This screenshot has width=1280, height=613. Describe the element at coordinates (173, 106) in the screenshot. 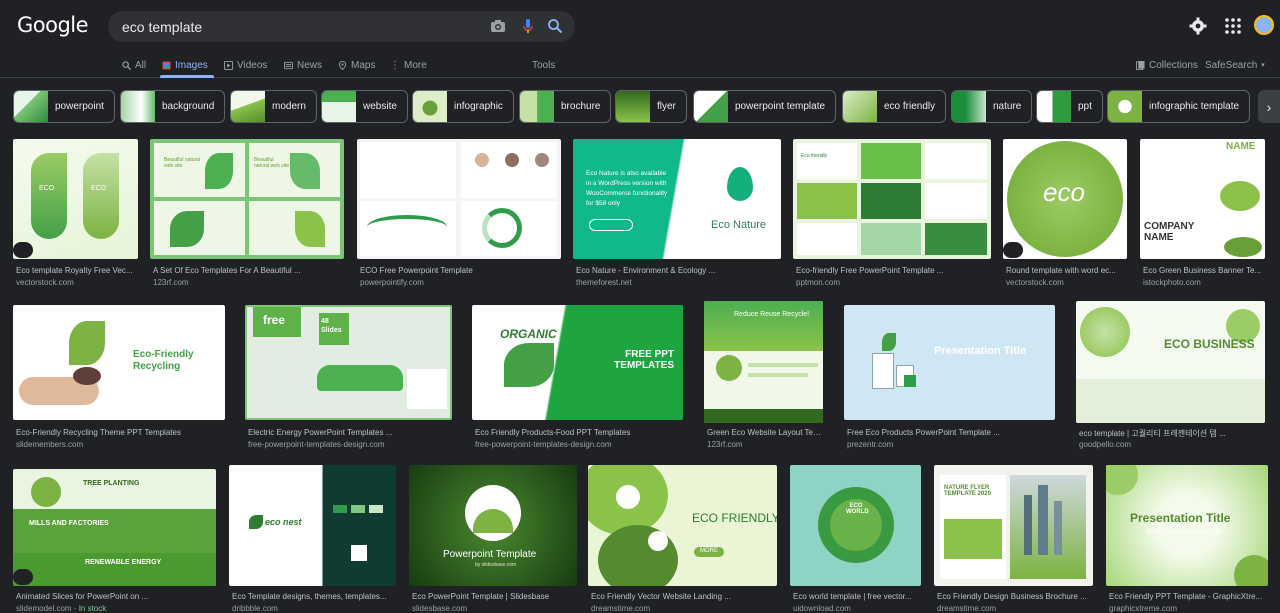

I see `chip-background: background` at that location.